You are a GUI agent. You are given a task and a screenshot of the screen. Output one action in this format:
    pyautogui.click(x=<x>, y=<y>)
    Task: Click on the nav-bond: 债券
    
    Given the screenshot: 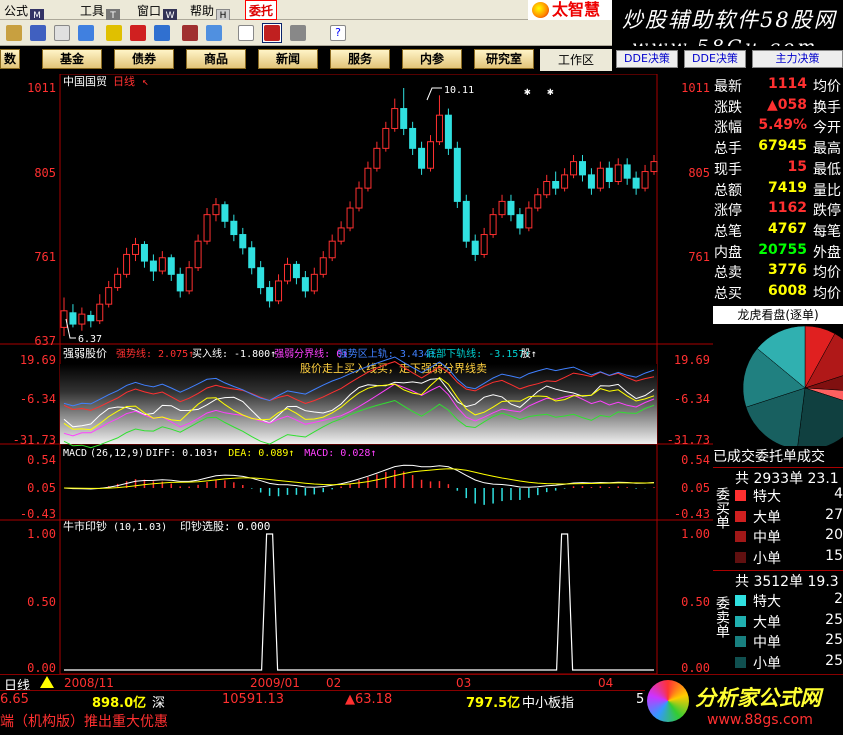 What is the action you would take?
    pyautogui.click(x=144, y=59)
    